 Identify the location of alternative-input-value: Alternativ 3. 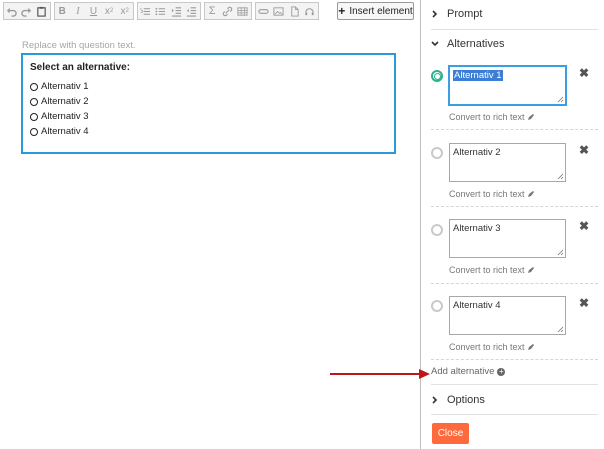
(477, 228).